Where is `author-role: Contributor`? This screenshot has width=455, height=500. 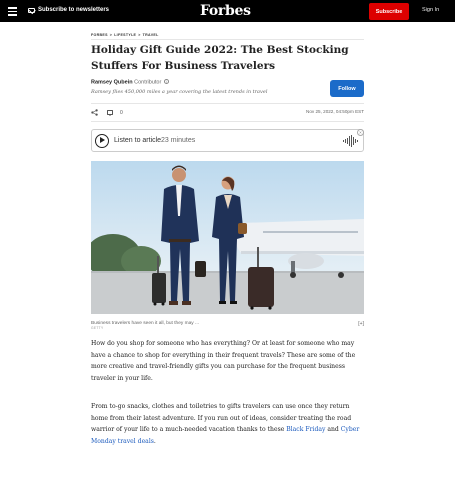
author-role: Contributor is located at coordinates (148, 82).